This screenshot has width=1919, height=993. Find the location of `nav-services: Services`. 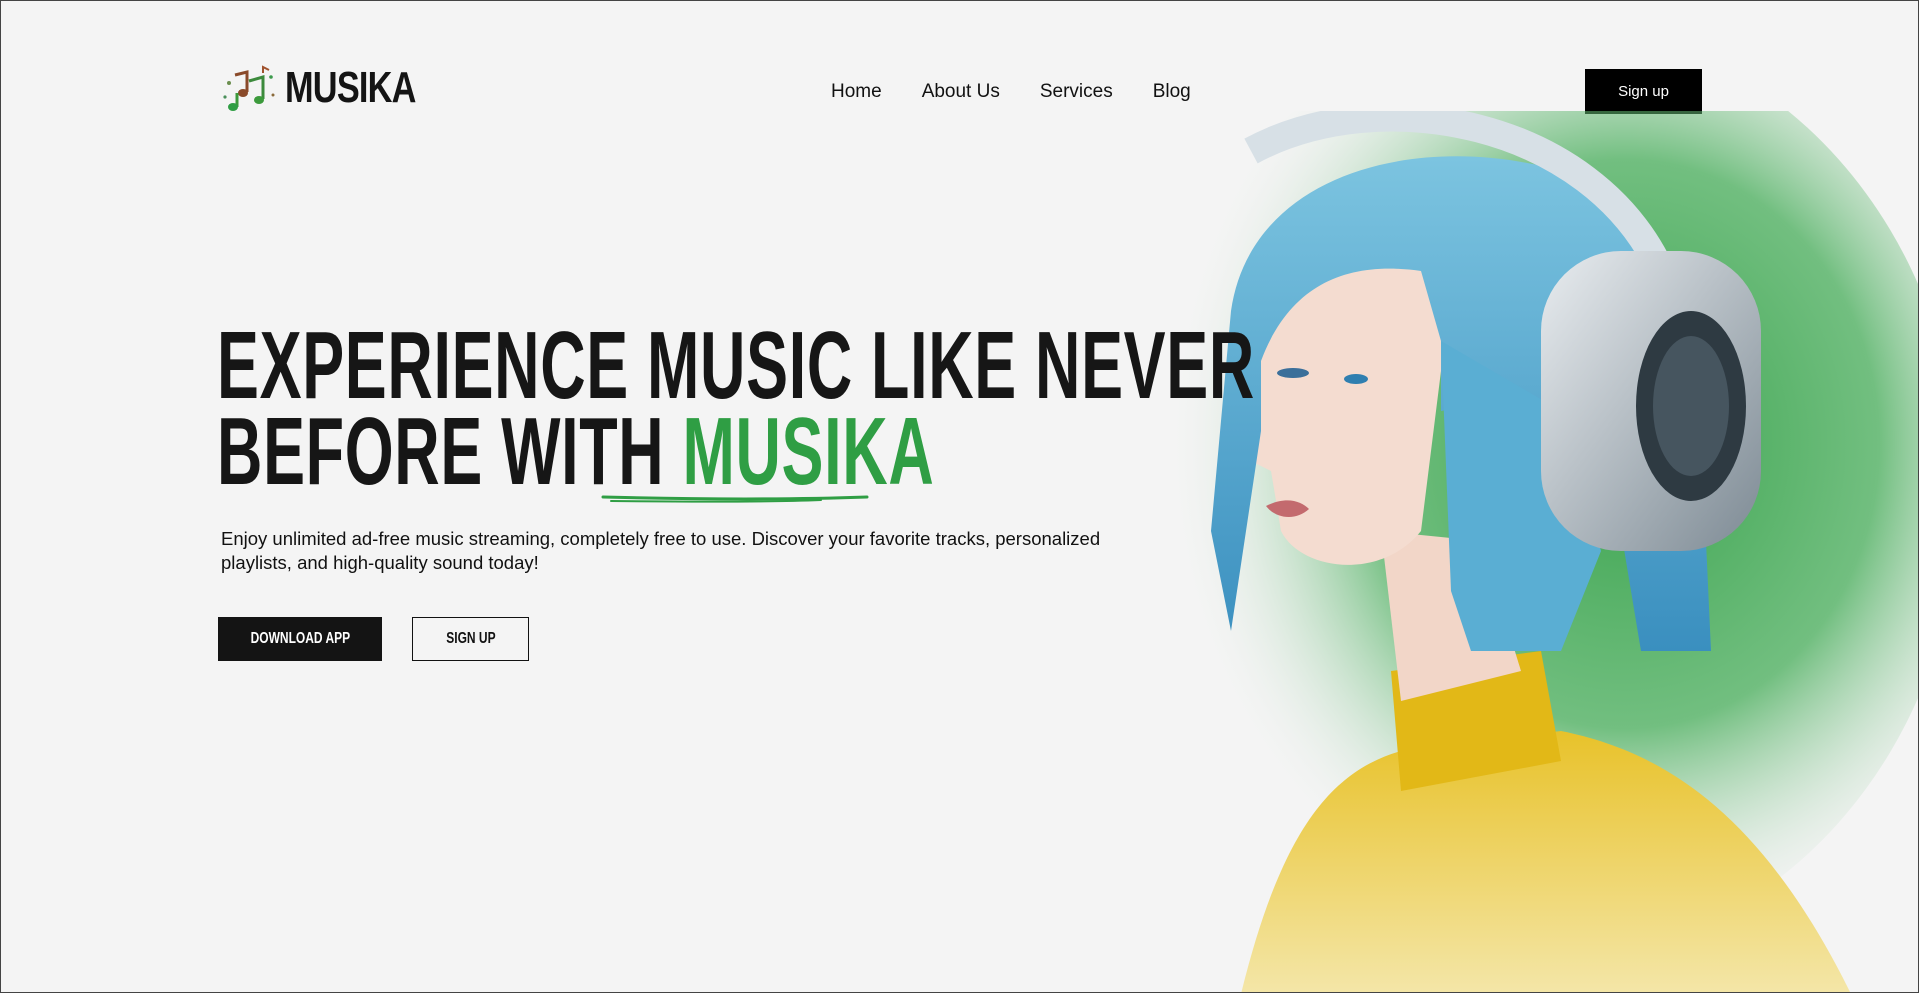

nav-services: Services is located at coordinates (1076, 92).